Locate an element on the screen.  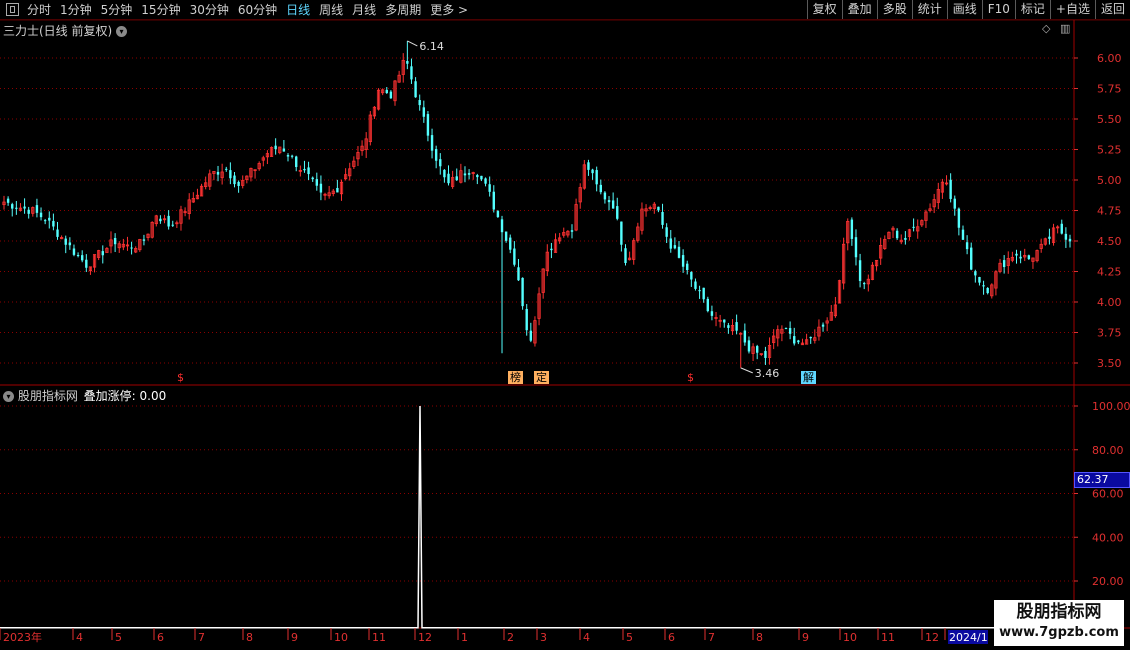
watermark: 股朋指标网 www.7gpzb.com is located at coordinates (1059, 623).